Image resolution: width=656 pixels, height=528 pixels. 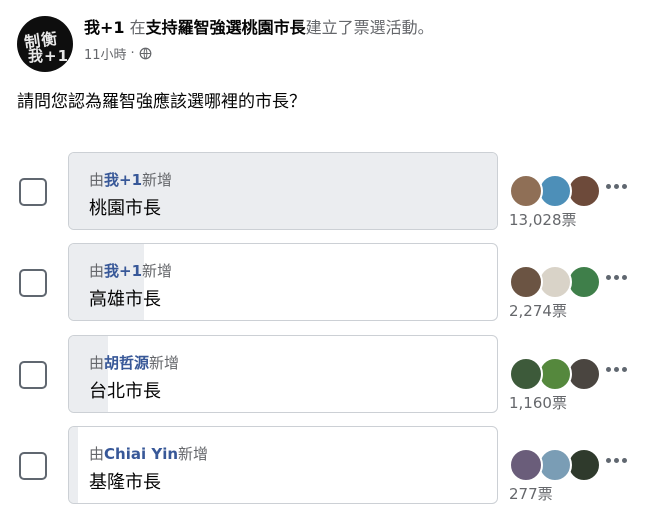 What do you see at coordinates (105, 53) in the screenshot?
I see `post-time: 11小時` at bounding box center [105, 53].